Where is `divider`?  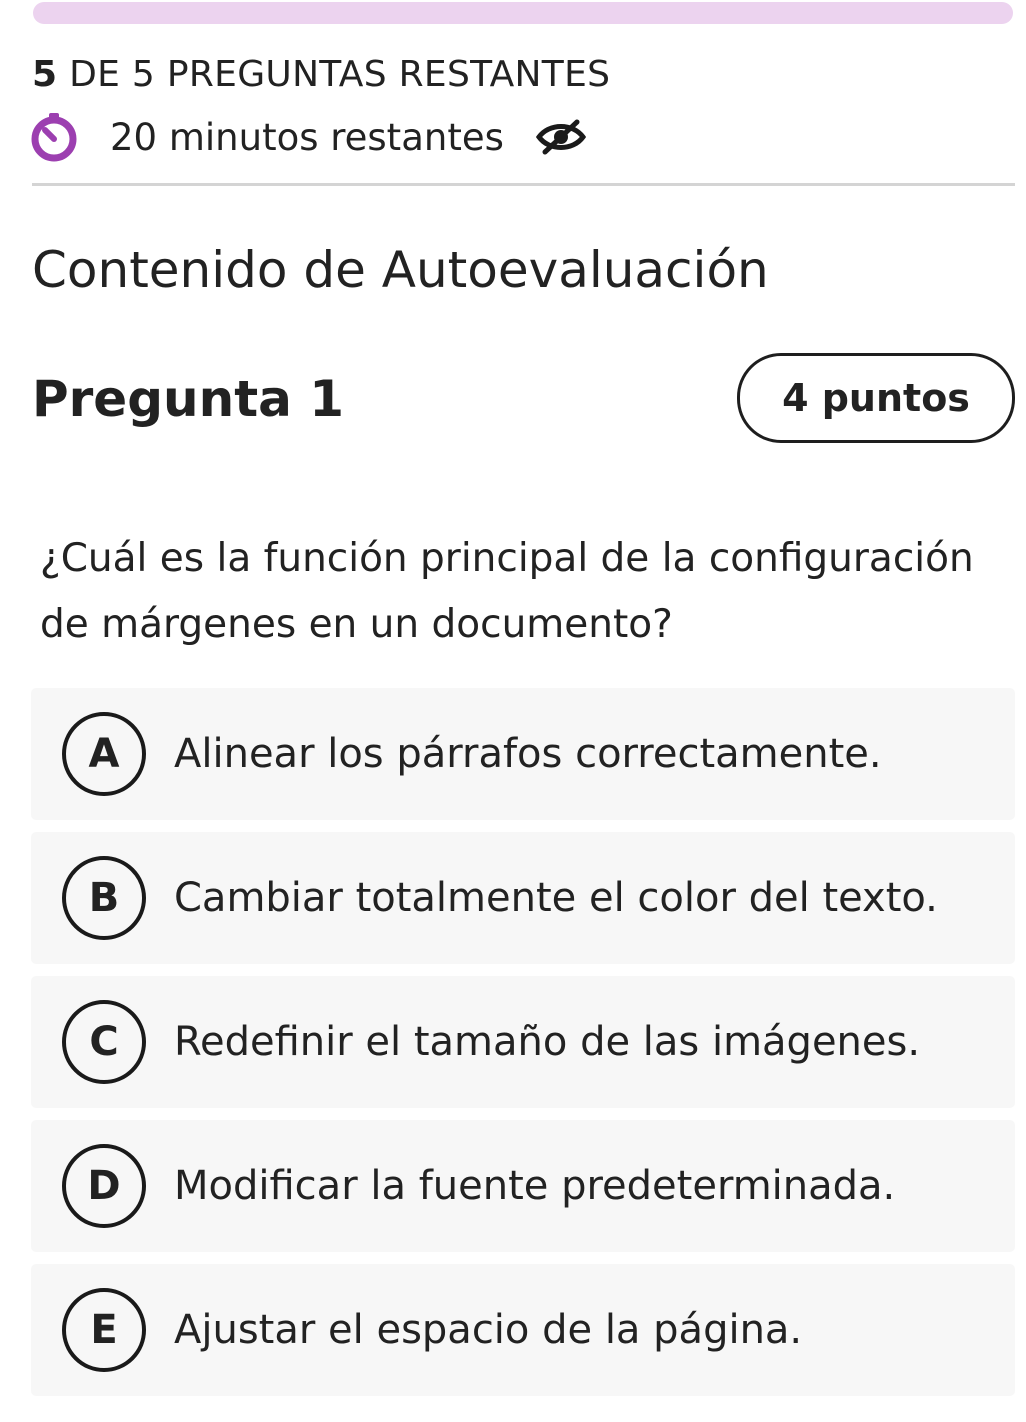 divider is located at coordinates (523, 184).